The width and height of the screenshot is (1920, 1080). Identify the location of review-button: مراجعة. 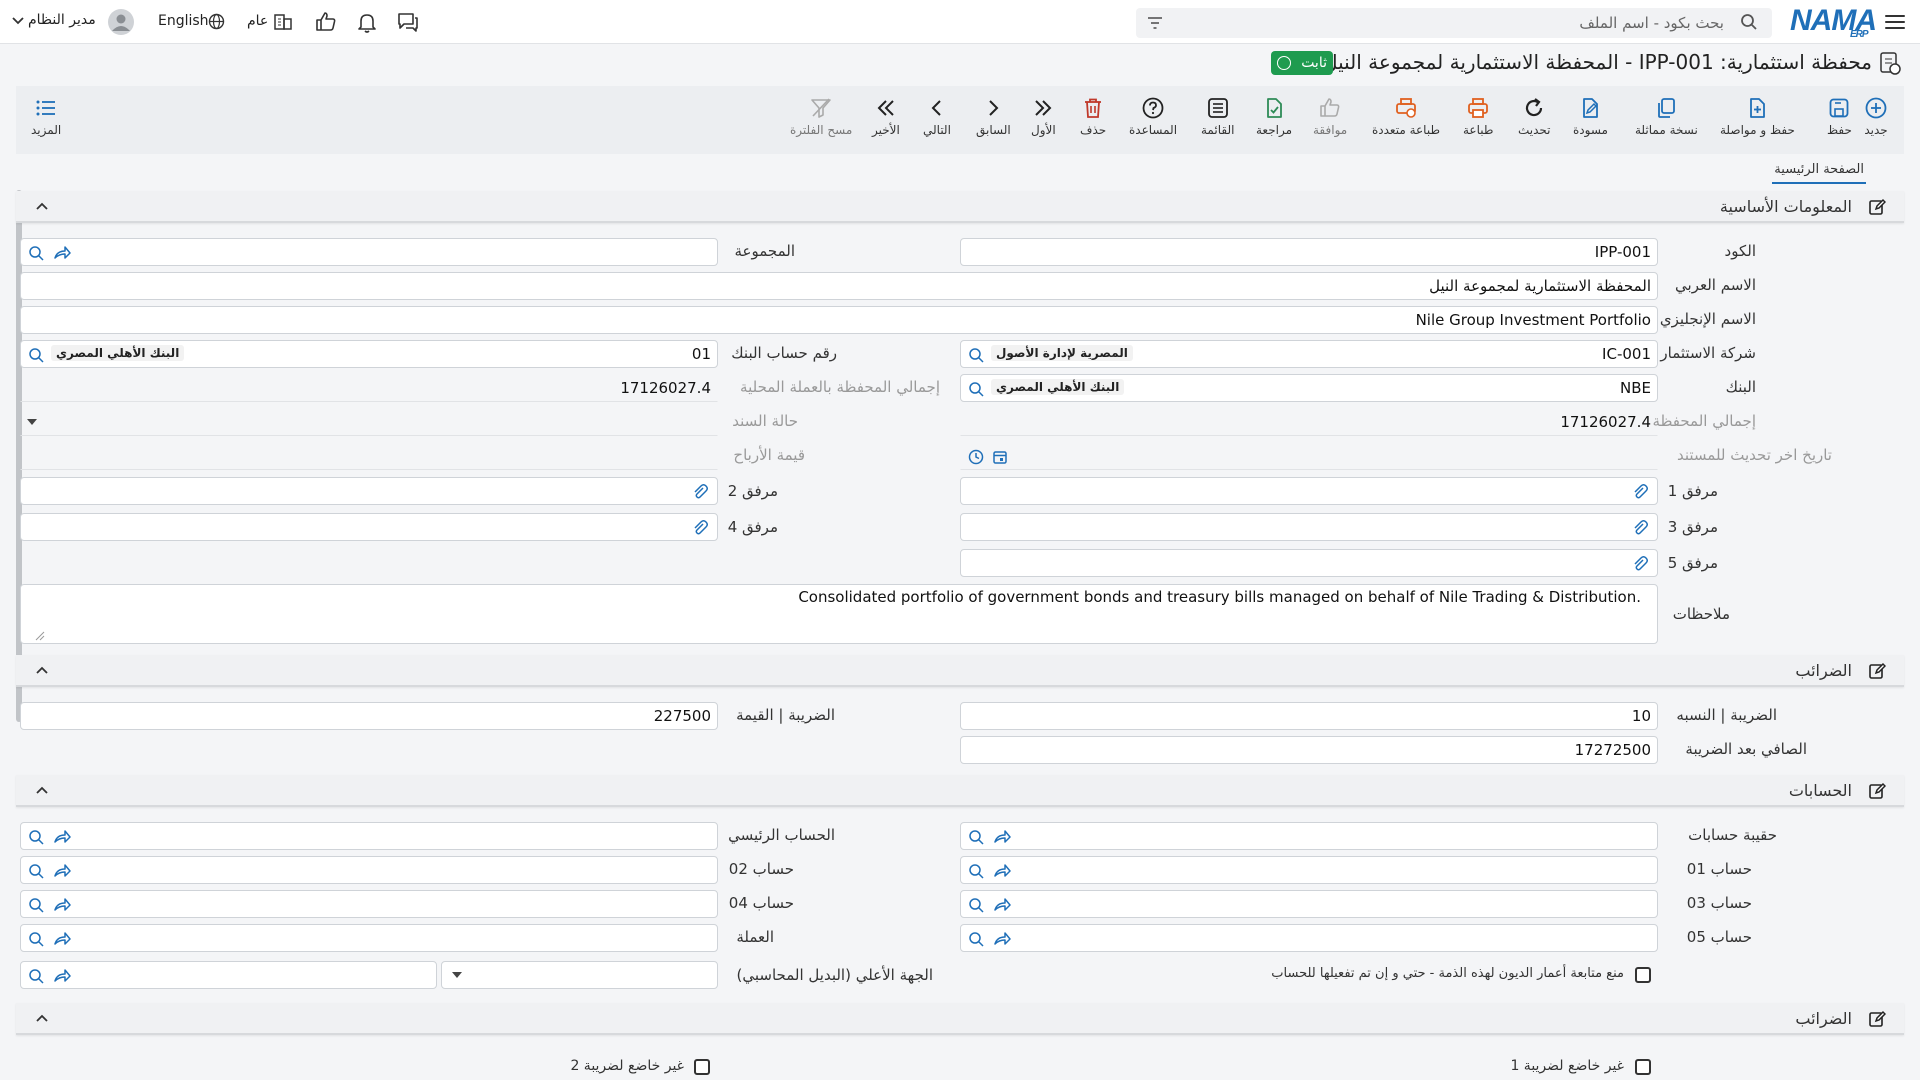
(1274, 116).